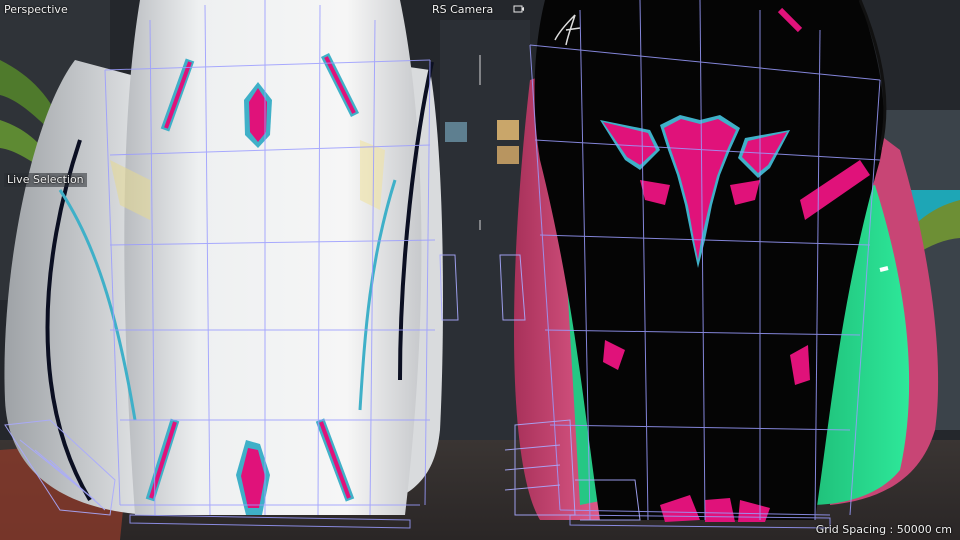  What do you see at coordinates (462, 10) in the screenshot?
I see `camera-name-label: RS Camera` at bounding box center [462, 10].